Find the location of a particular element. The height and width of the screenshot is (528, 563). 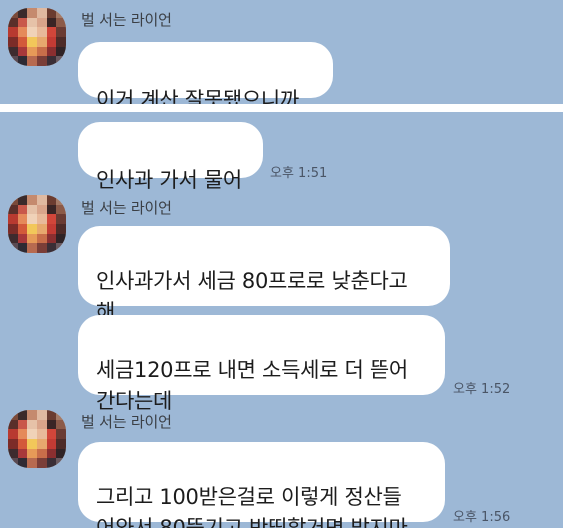

message-bubble: 인사과 가서 물어 is located at coordinates (170, 157).